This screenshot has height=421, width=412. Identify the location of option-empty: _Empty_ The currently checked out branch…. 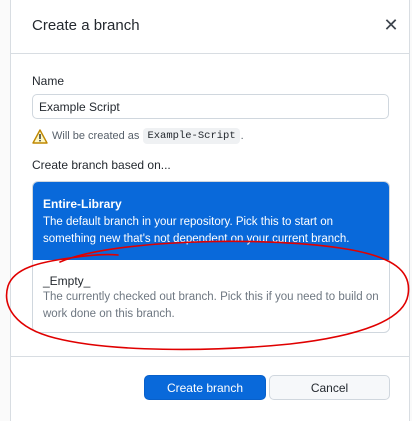
(211, 296).